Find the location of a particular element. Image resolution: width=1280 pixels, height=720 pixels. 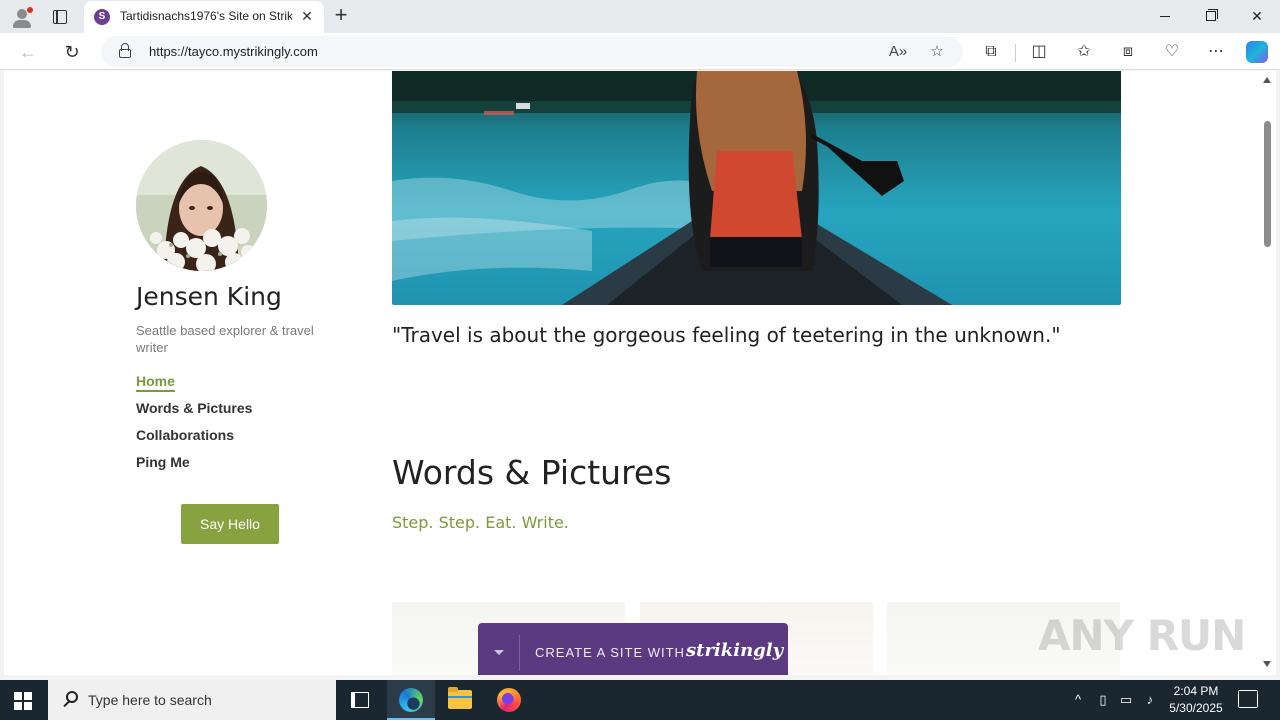

nav-collaborations: Collaborations is located at coordinates (185, 435).